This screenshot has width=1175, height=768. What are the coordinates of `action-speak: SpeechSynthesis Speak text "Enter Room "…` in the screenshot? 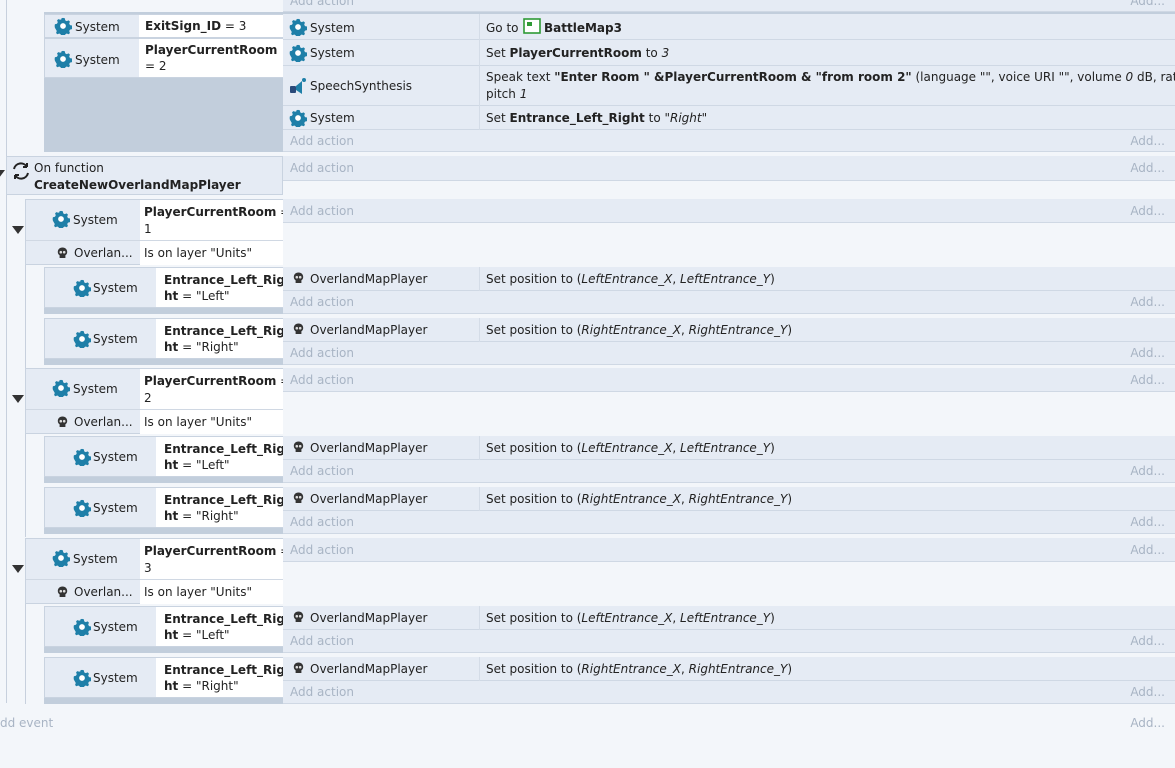 It's located at (729, 86).